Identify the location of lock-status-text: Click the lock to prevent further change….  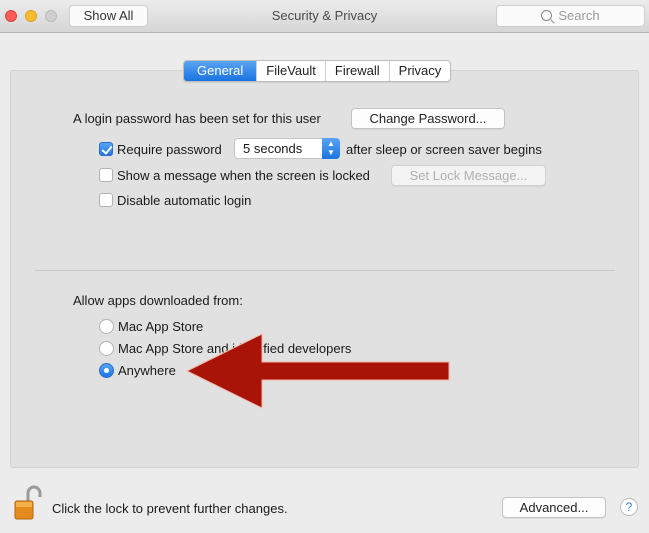
(170, 508).